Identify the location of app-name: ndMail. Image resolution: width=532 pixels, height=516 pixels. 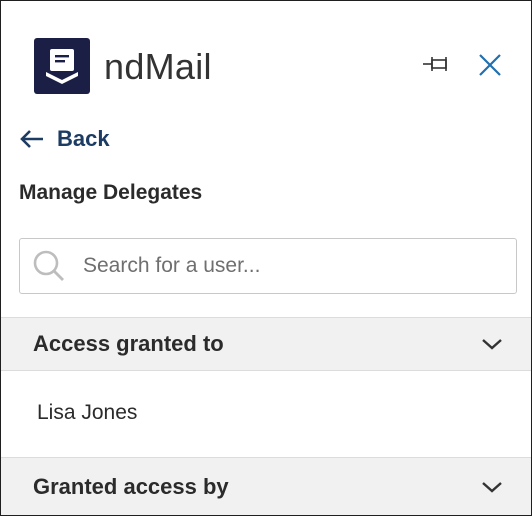
(158, 66).